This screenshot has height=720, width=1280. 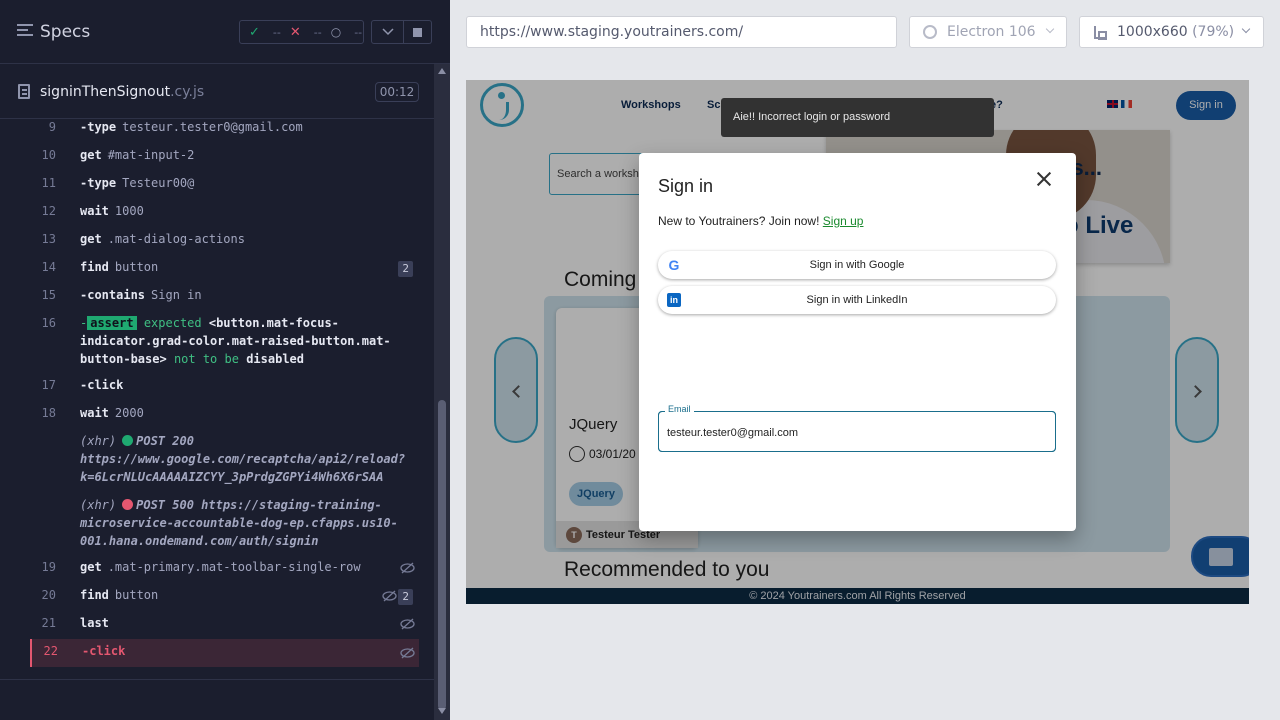 I want to click on status-error-dot, so click(x=128, y=504).